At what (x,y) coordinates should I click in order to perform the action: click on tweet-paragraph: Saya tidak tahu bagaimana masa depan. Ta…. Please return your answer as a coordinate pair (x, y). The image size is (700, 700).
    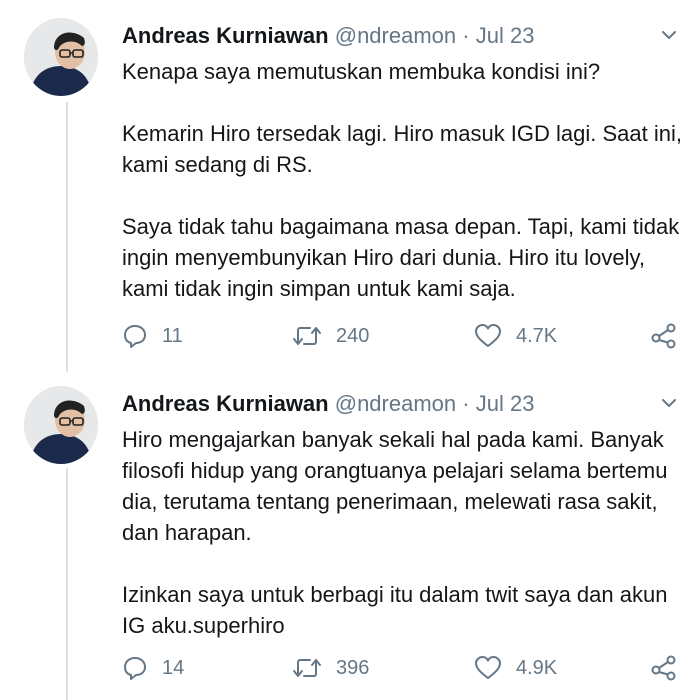
    Looking at the image, I should click on (401, 257).